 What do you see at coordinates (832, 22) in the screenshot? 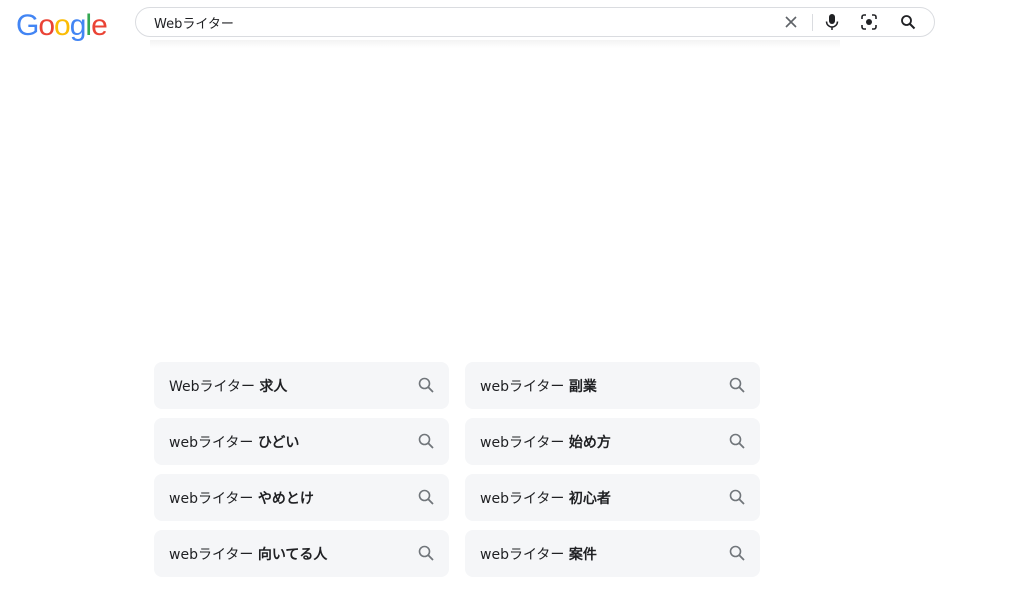
I see `microphone-icon` at bounding box center [832, 22].